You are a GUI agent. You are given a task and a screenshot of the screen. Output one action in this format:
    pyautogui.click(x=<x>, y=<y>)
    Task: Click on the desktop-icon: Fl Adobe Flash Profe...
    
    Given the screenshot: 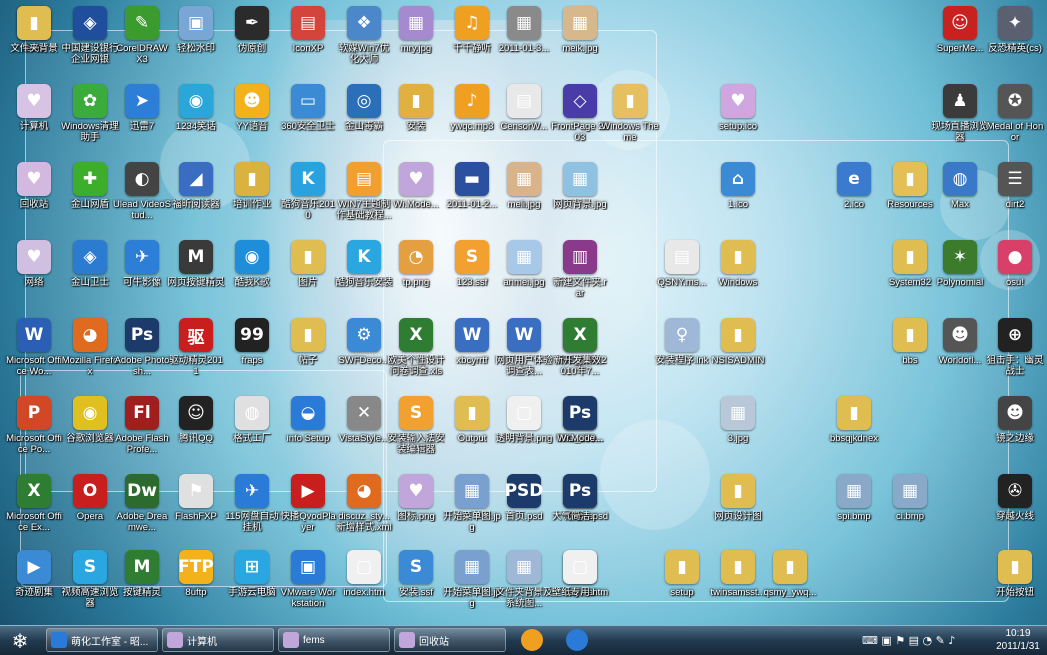 What is the action you would take?
    pyautogui.click(x=142, y=431)
    